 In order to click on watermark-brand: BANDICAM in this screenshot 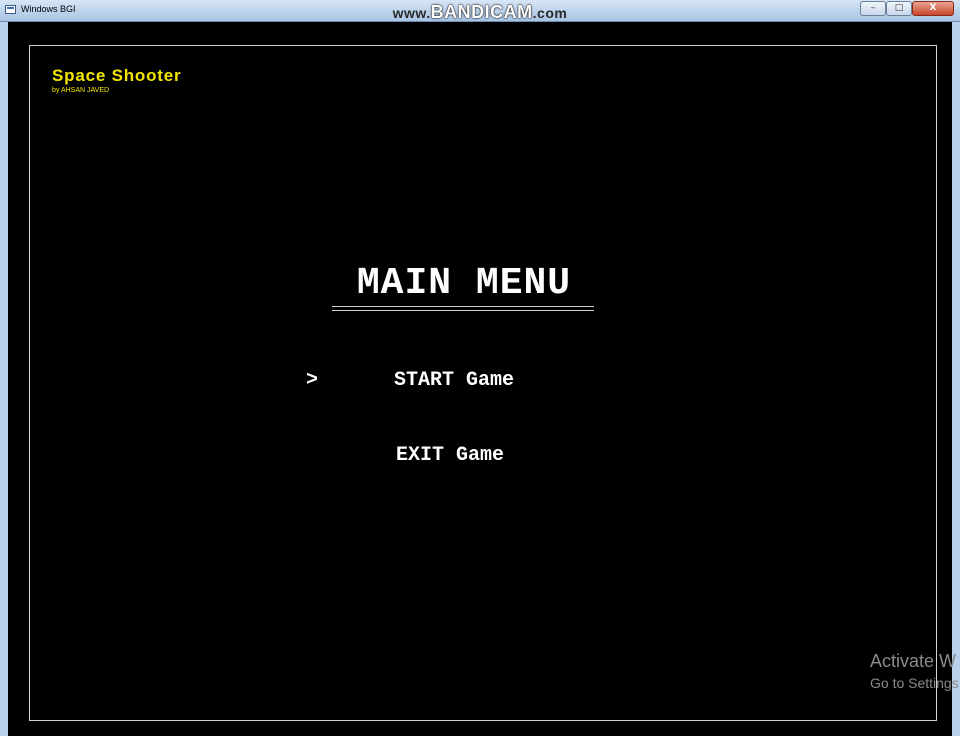, I will do `click(481, 12)`.